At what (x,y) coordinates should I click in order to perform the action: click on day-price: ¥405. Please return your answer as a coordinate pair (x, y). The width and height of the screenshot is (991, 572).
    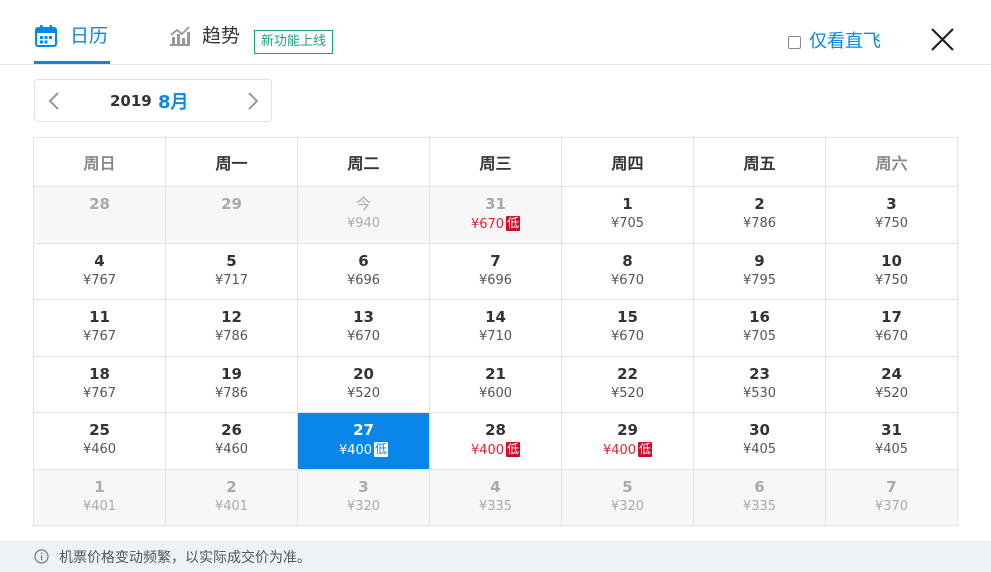
    Looking at the image, I should click on (759, 450).